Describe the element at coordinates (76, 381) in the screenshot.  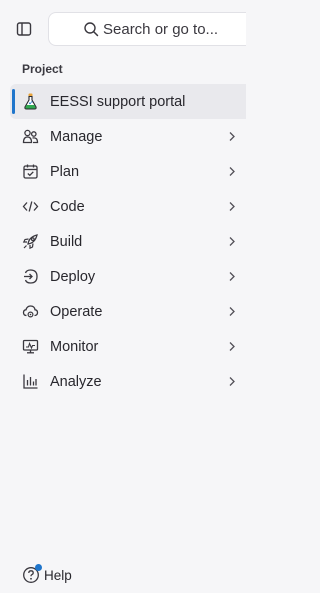
I see `sidebar-item-label: Analyze` at that location.